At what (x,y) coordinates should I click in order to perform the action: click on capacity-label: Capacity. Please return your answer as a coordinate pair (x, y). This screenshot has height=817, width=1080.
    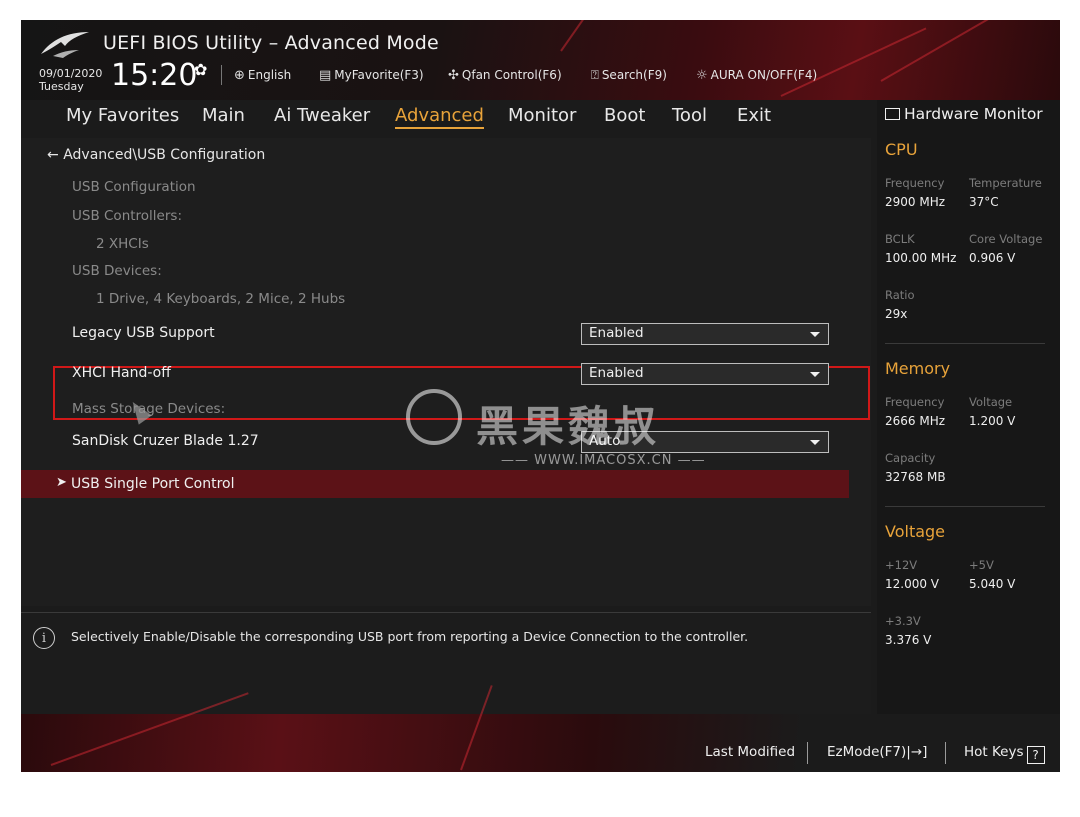
    Looking at the image, I should click on (910, 458).